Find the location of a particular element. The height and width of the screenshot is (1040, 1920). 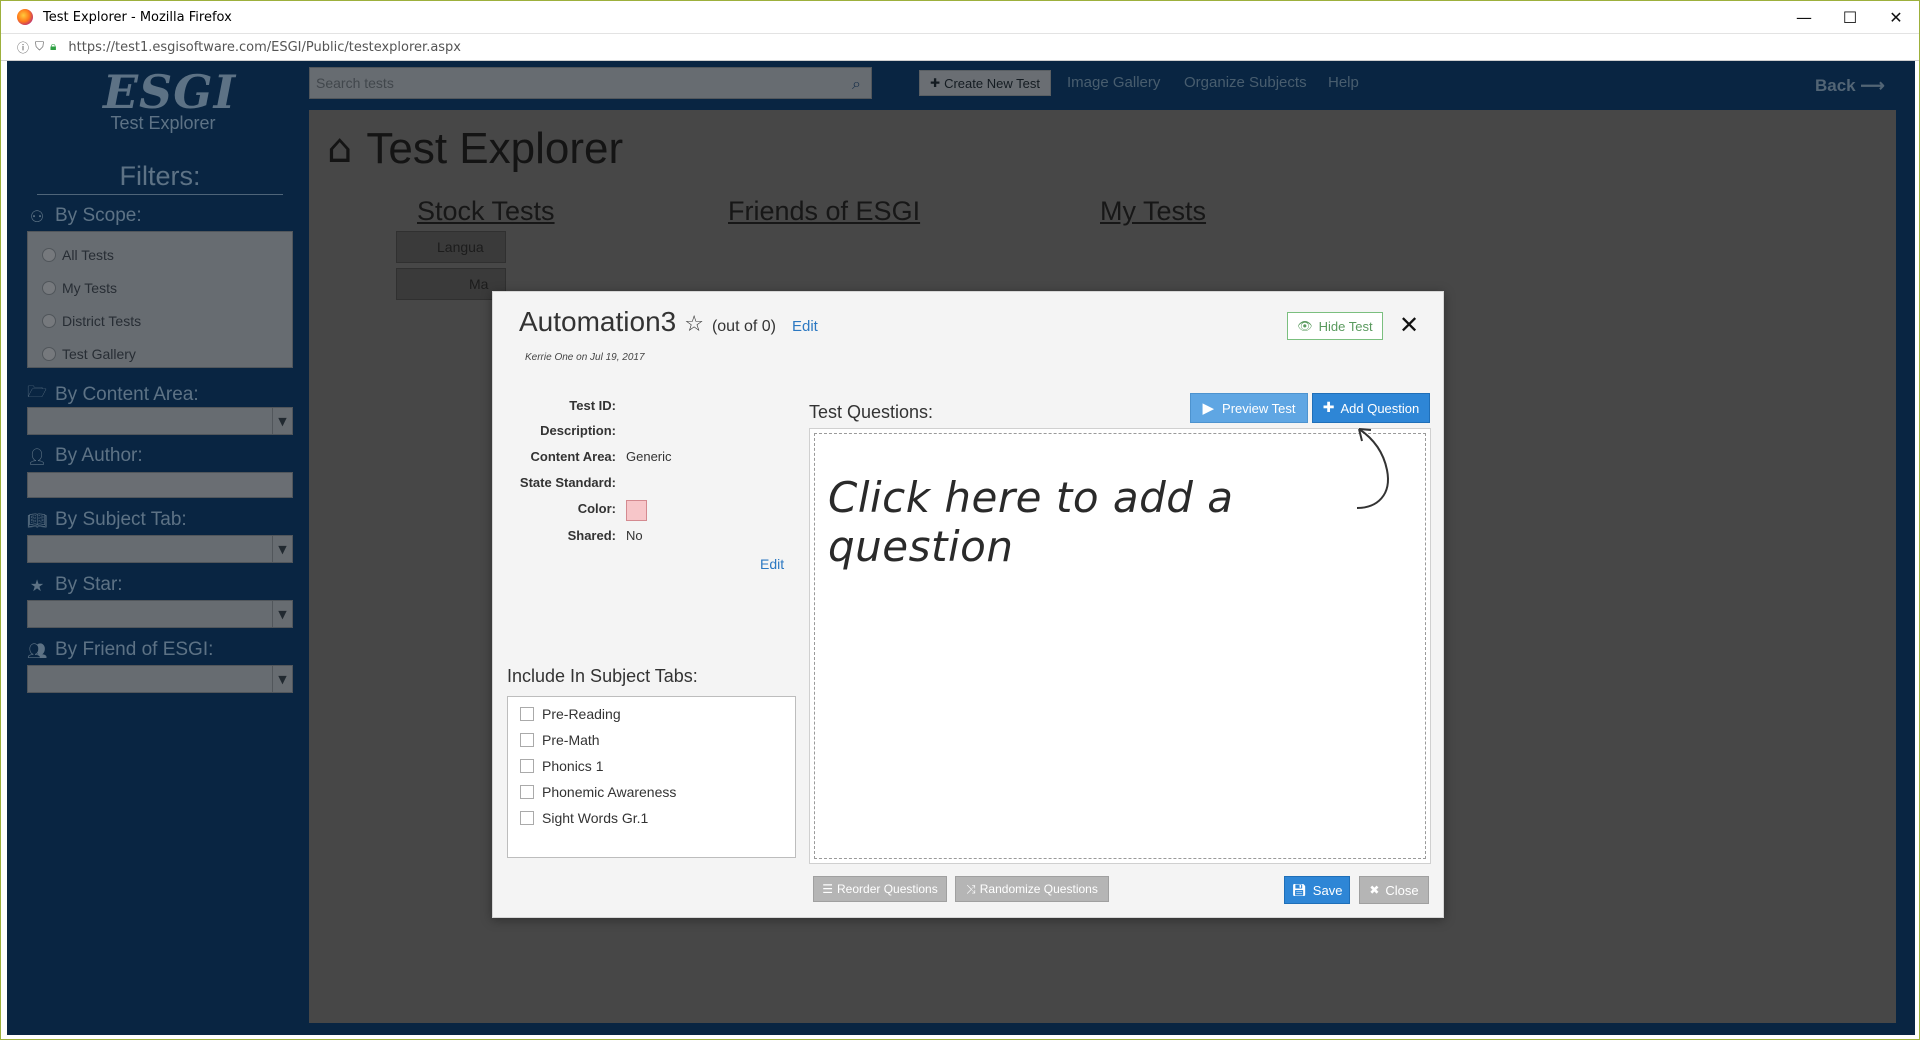

author-date: Kerrie One on Jul 19, 2017 is located at coordinates (585, 357).